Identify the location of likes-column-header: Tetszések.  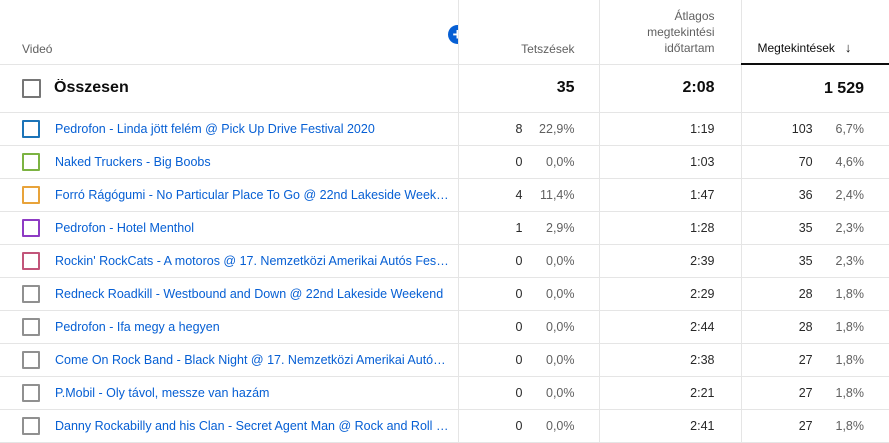
(529, 32).